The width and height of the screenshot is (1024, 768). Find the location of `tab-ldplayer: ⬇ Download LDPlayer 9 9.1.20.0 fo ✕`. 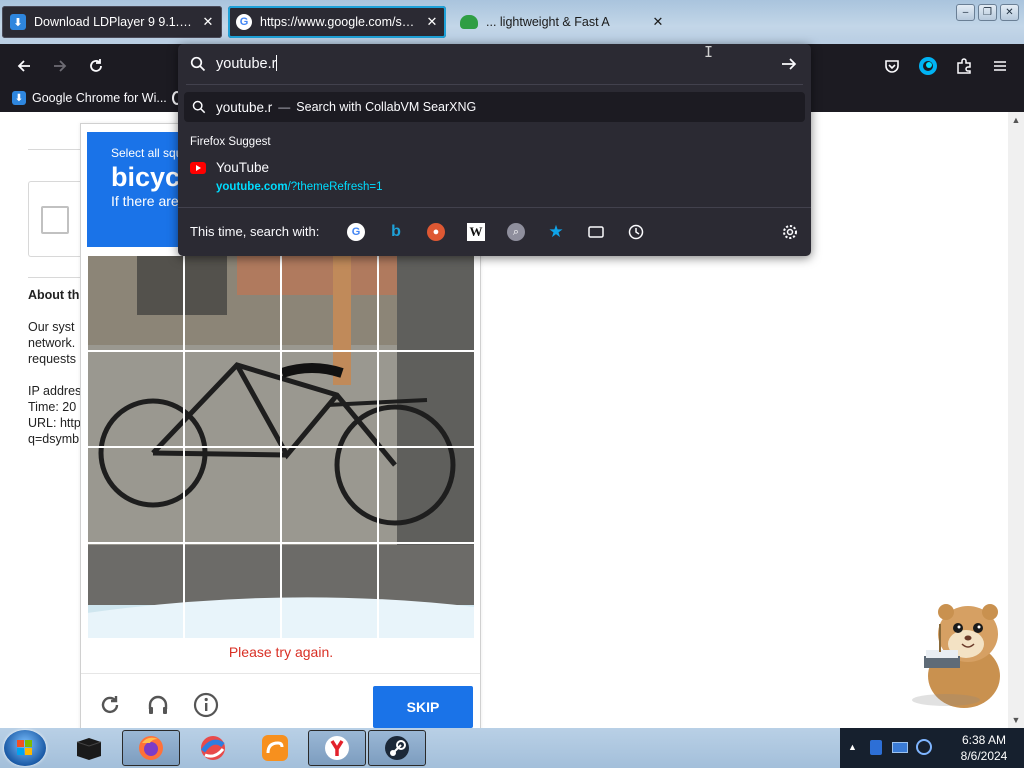

tab-ldplayer: ⬇ Download LDPlayer 9 9.1.20.0 fo ✕ is located at coordinates (112, 22).